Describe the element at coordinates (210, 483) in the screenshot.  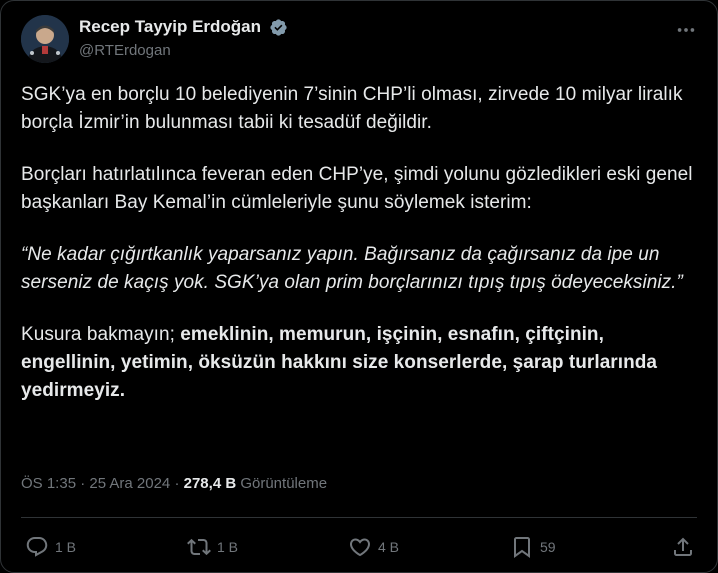
I see `views-count: 278,4 B` at that location.